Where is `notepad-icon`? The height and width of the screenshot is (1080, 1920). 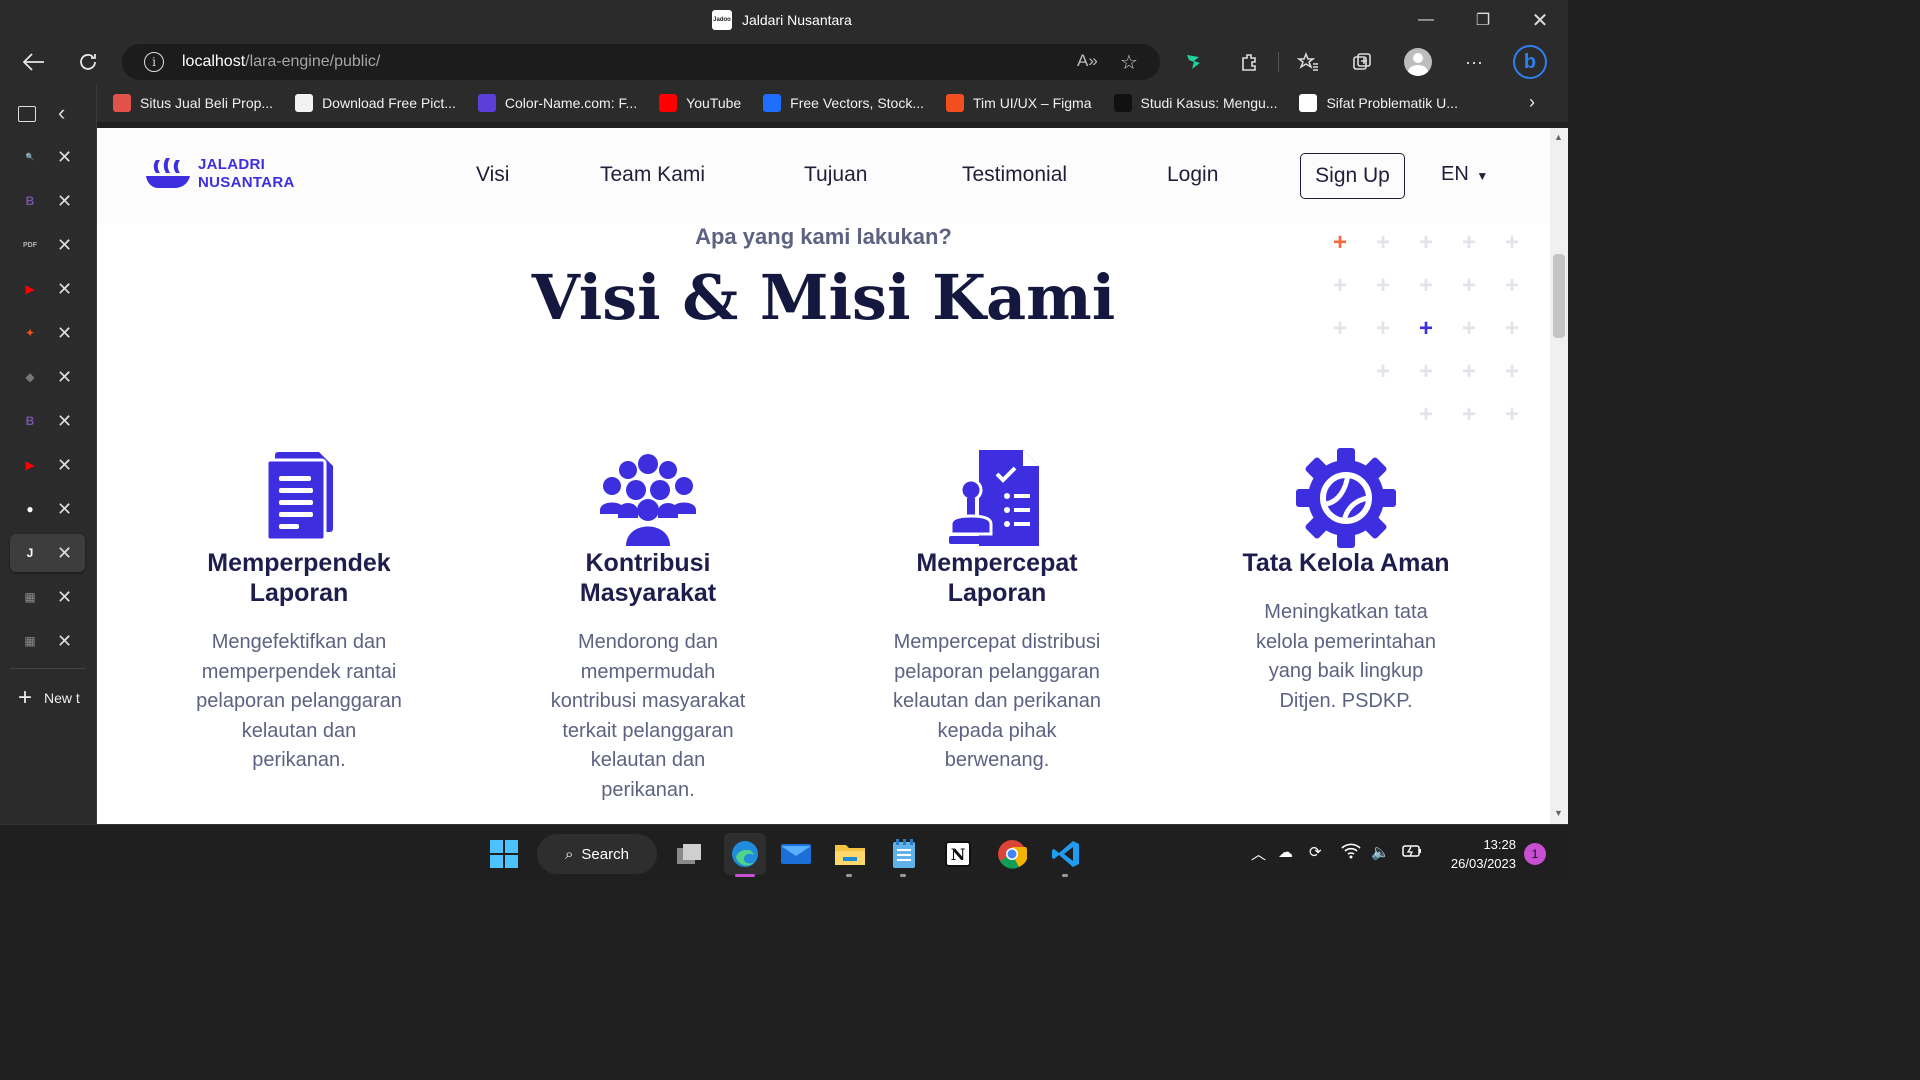 notepad-icon is located at coordinates (904, 854).